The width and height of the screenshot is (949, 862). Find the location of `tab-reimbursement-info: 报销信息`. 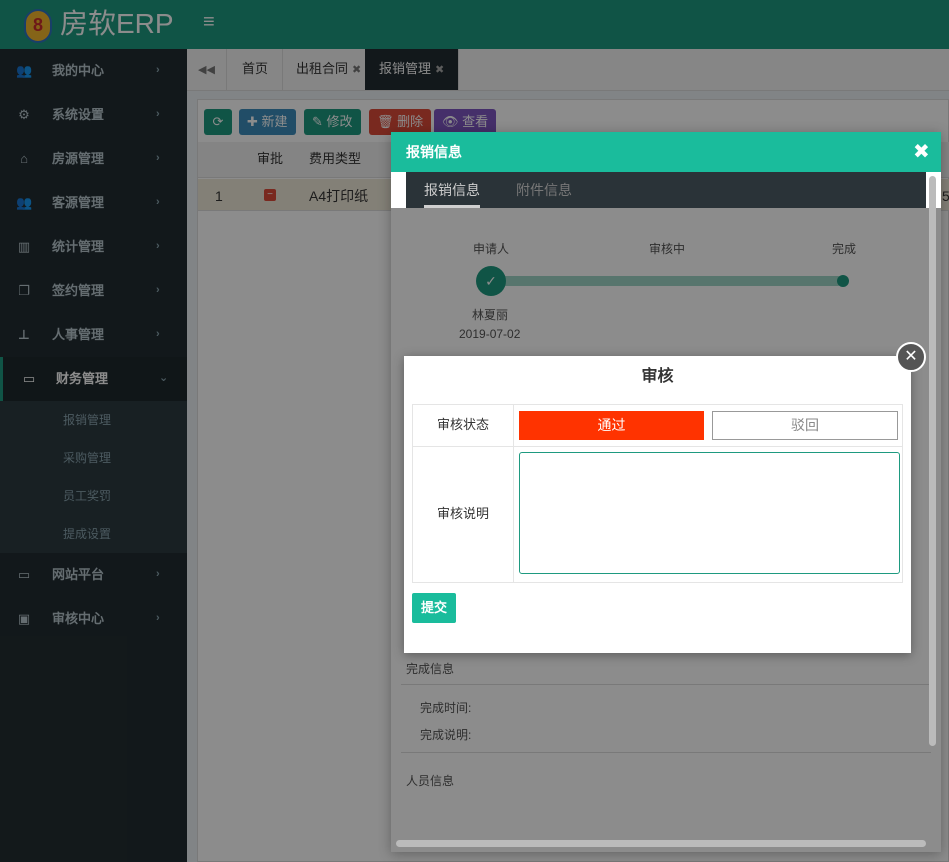

tab-reimbursement-info: 报销信息 is located at coordinates (452, 190).